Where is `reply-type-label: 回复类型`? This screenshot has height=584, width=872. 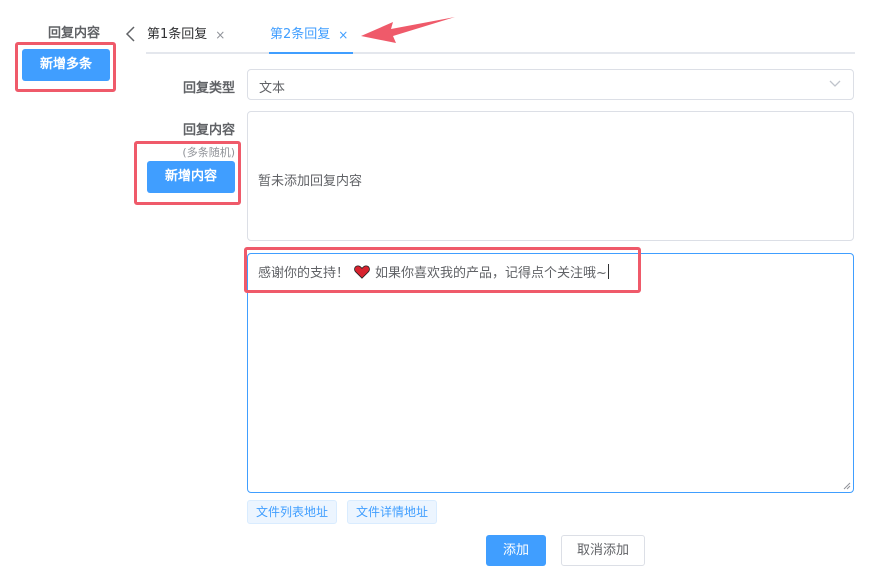 reply-type-label: 回复类型 is located at coordinates (208, 88).